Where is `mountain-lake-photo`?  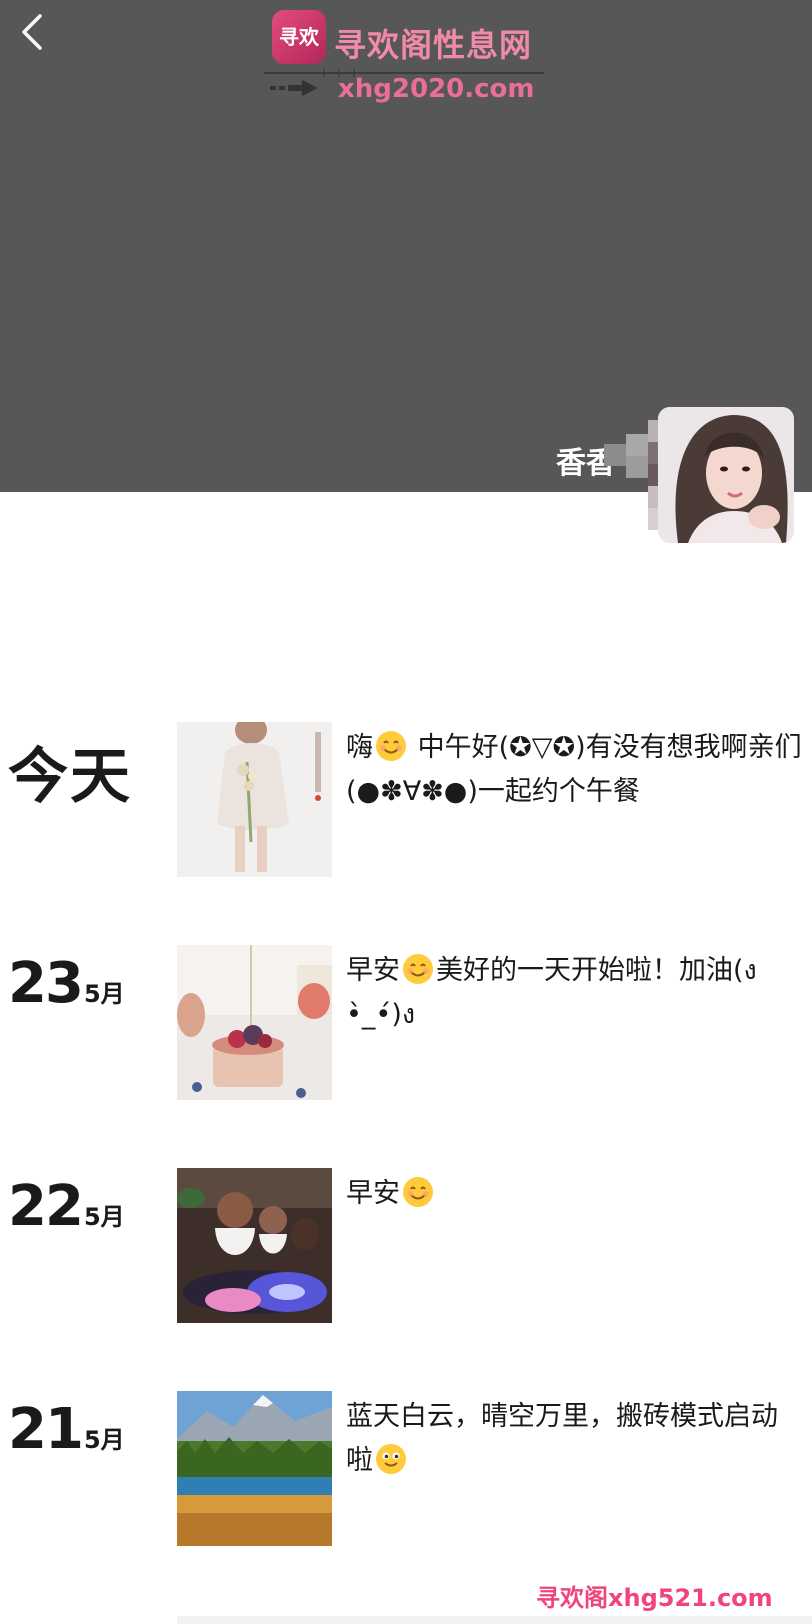 mountain-lake-photo is located at coordinates (254, 1468).